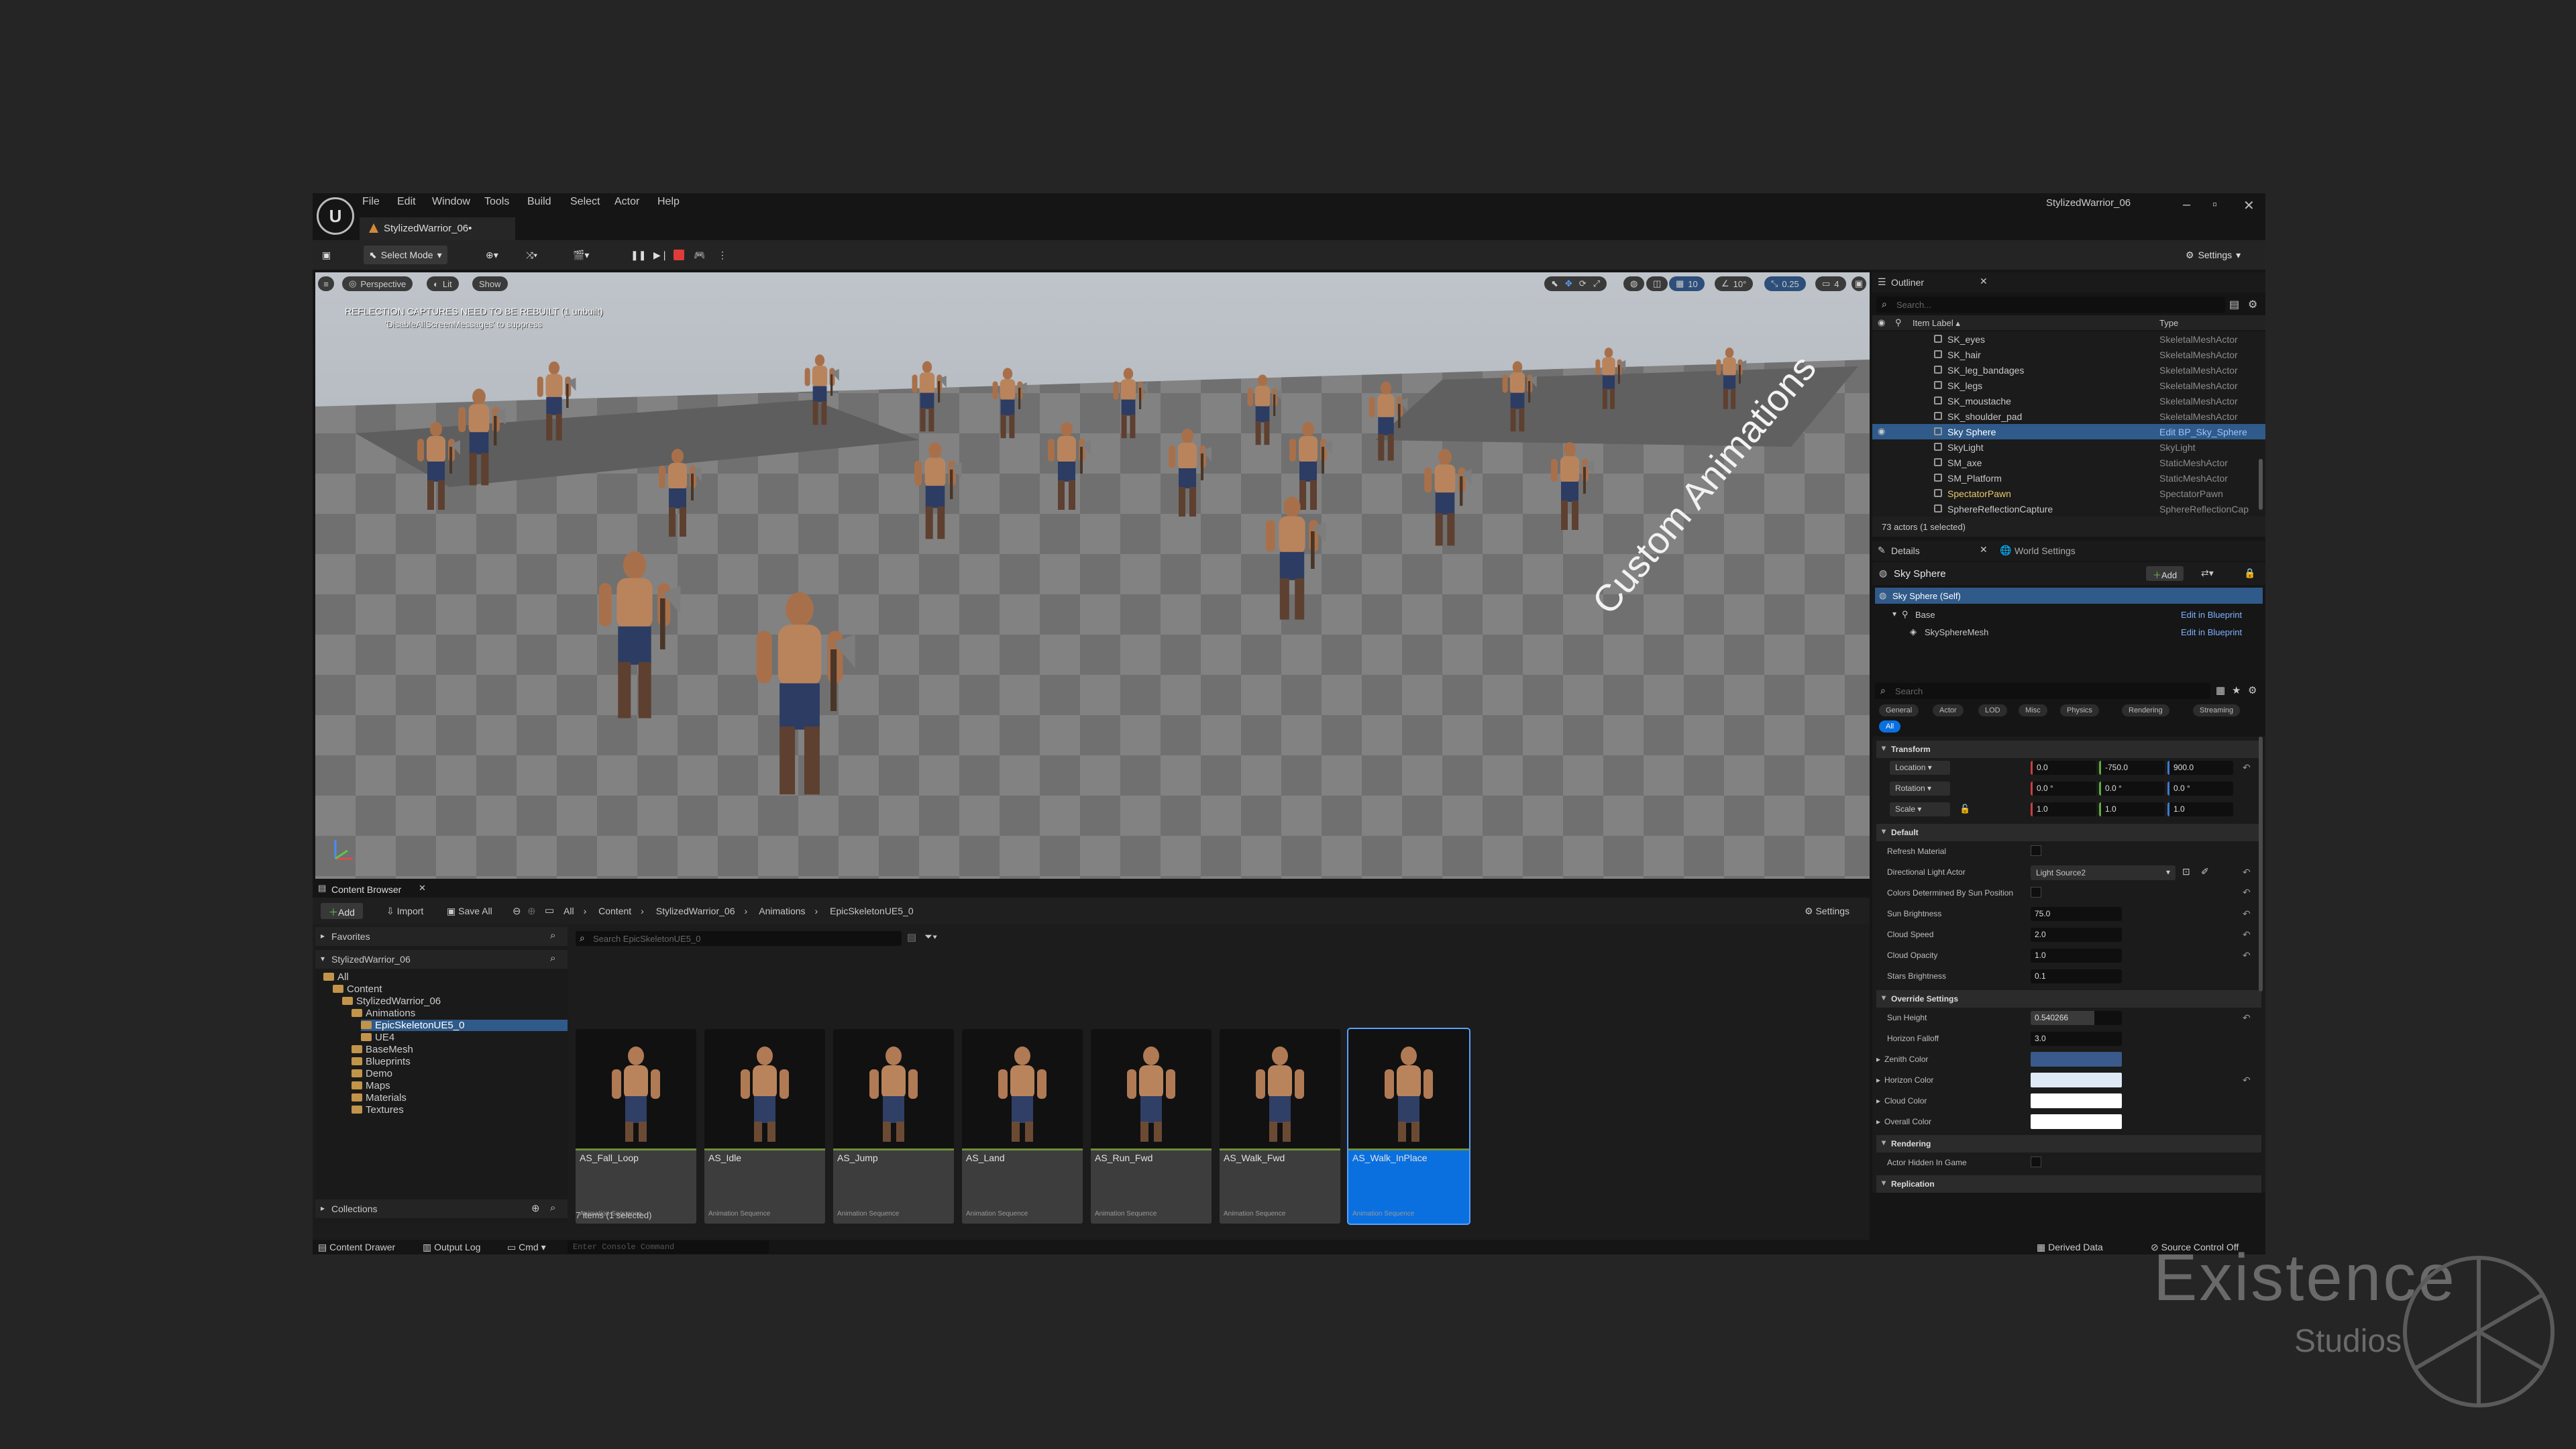 This screenshot has height=1449, width=2576. What do you see at coordinates (552, 958) in the screenshot?
I see `search-icon: ⌕` at bounding box center [552, 958].